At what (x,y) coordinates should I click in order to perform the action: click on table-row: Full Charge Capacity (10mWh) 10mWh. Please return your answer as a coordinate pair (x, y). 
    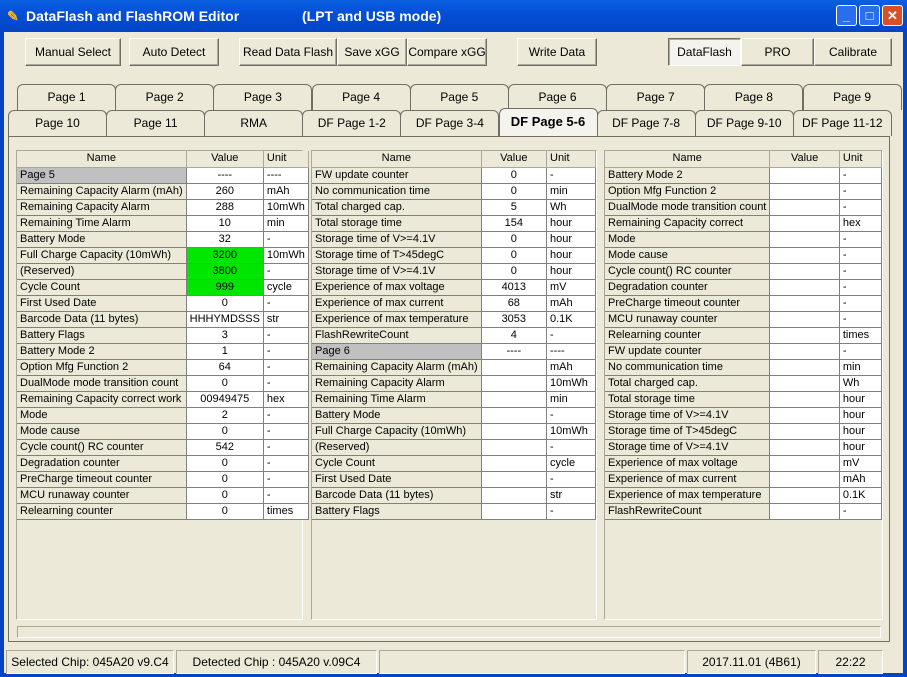
    Looking at the image, I should click on (454, 431).